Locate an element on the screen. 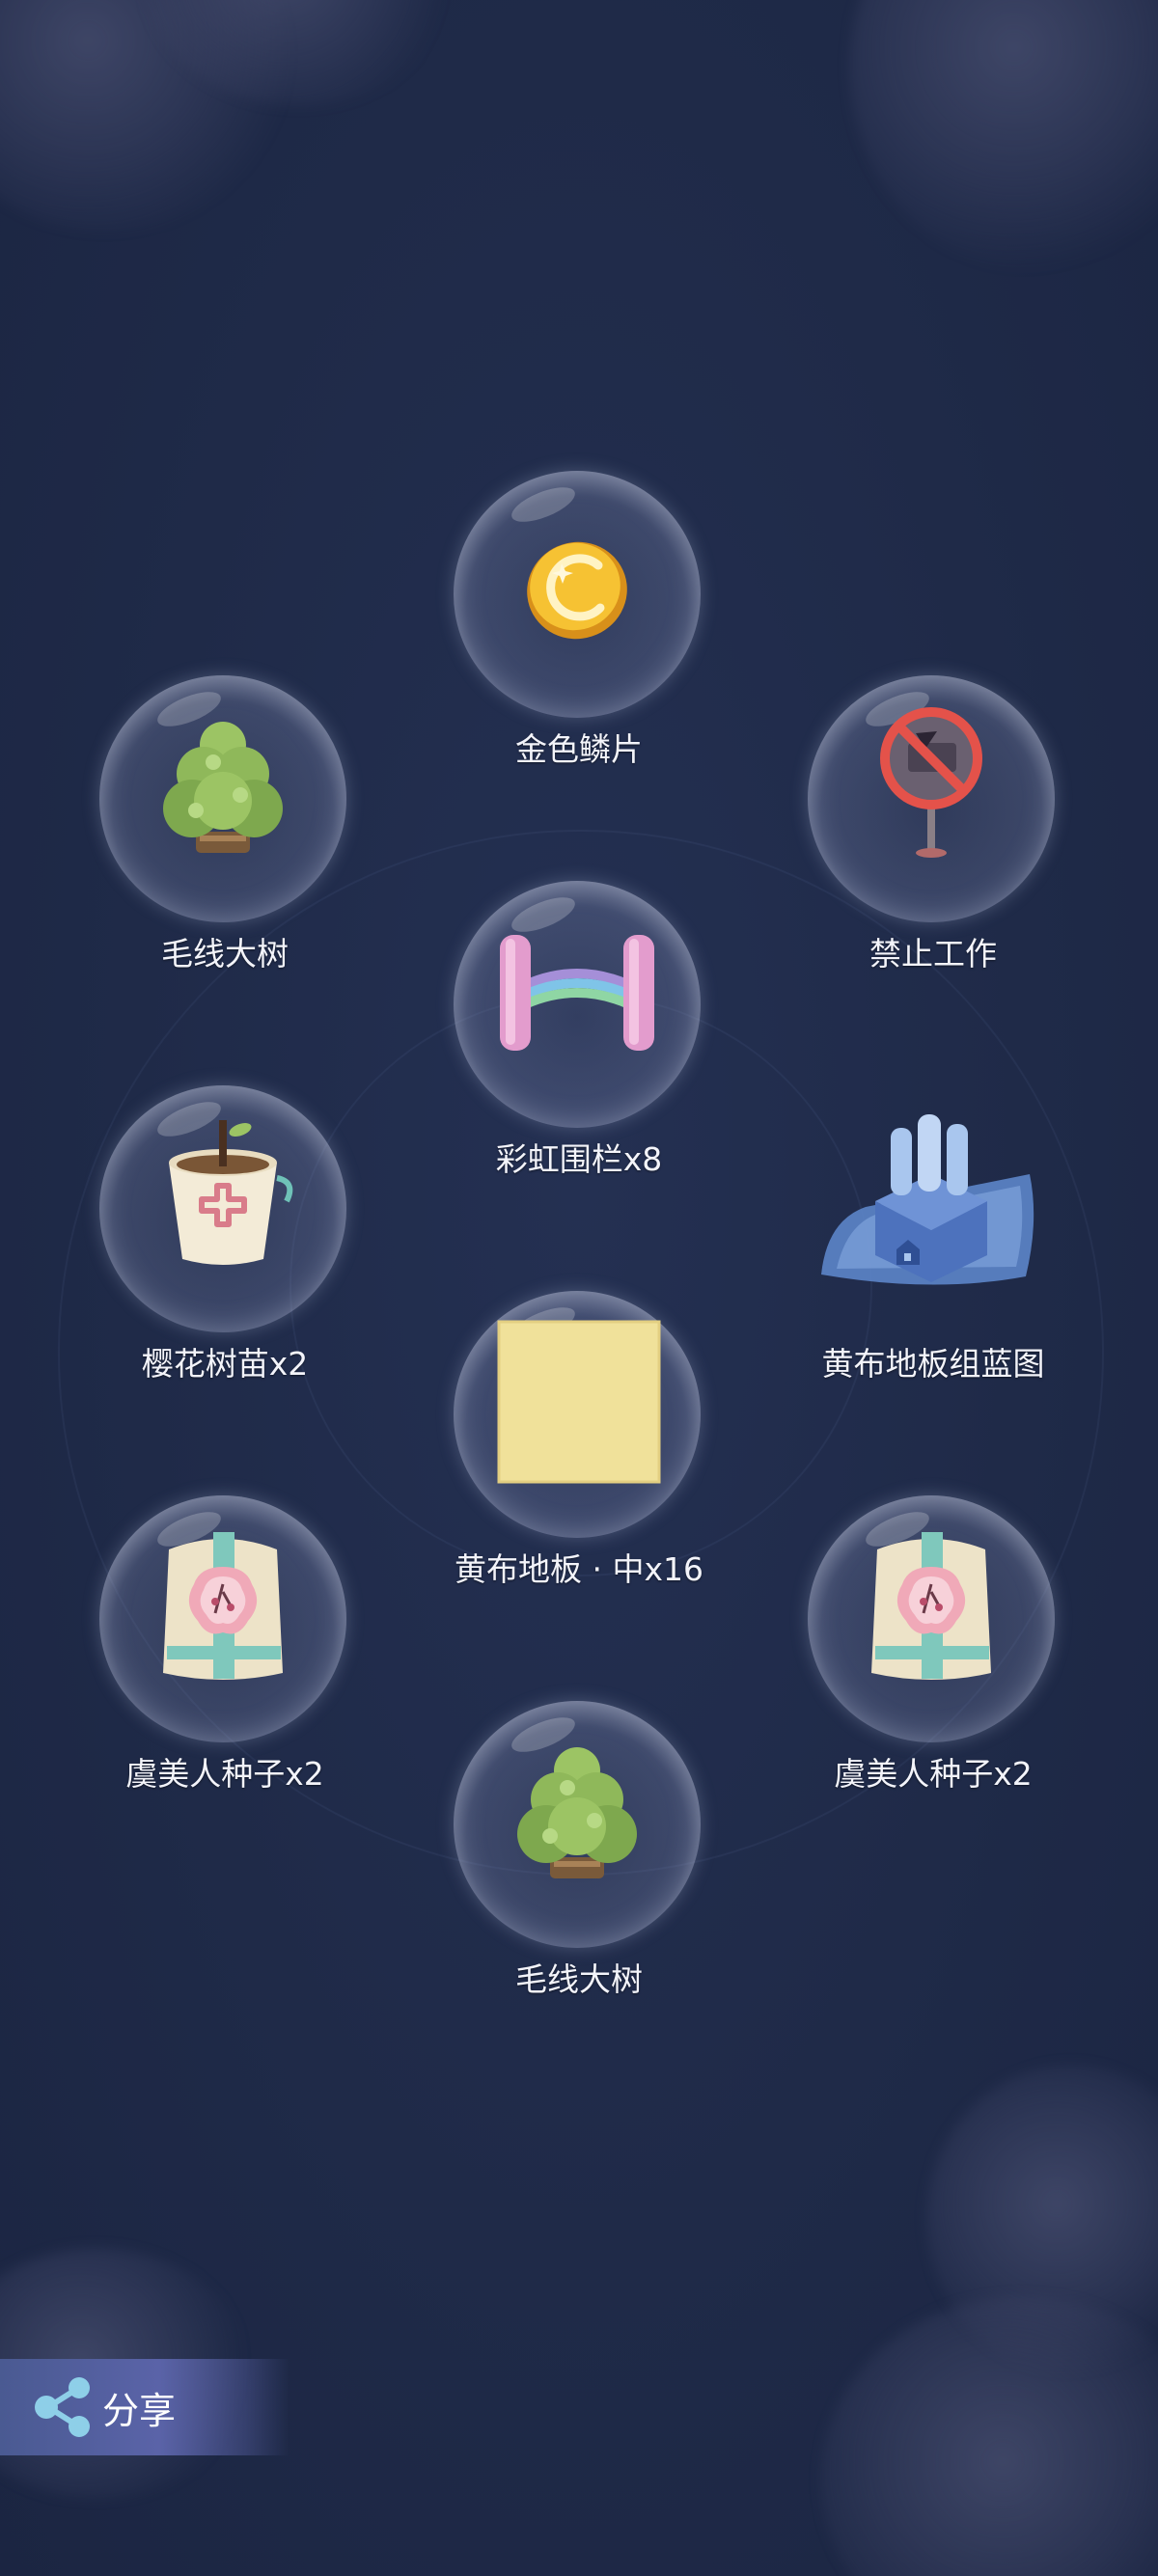 The width and height of the screenshot is (1158, 2576). no-work-sign-icon is located at coordinates (931, 783).